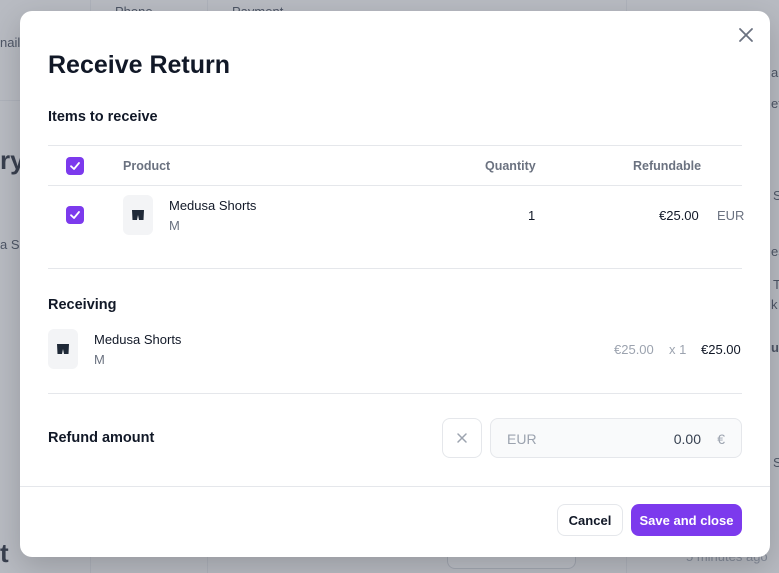  I want to click on clear-refund-button, so click(462, 438).